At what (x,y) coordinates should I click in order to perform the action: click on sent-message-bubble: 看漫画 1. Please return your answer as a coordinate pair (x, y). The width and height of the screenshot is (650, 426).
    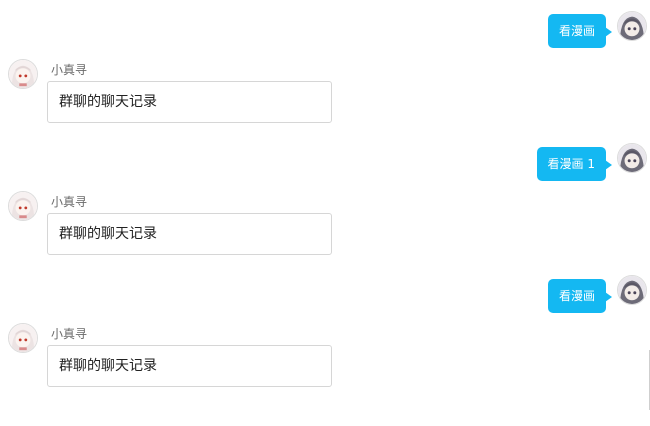
    Looking at the image, I should click on (574, 164).